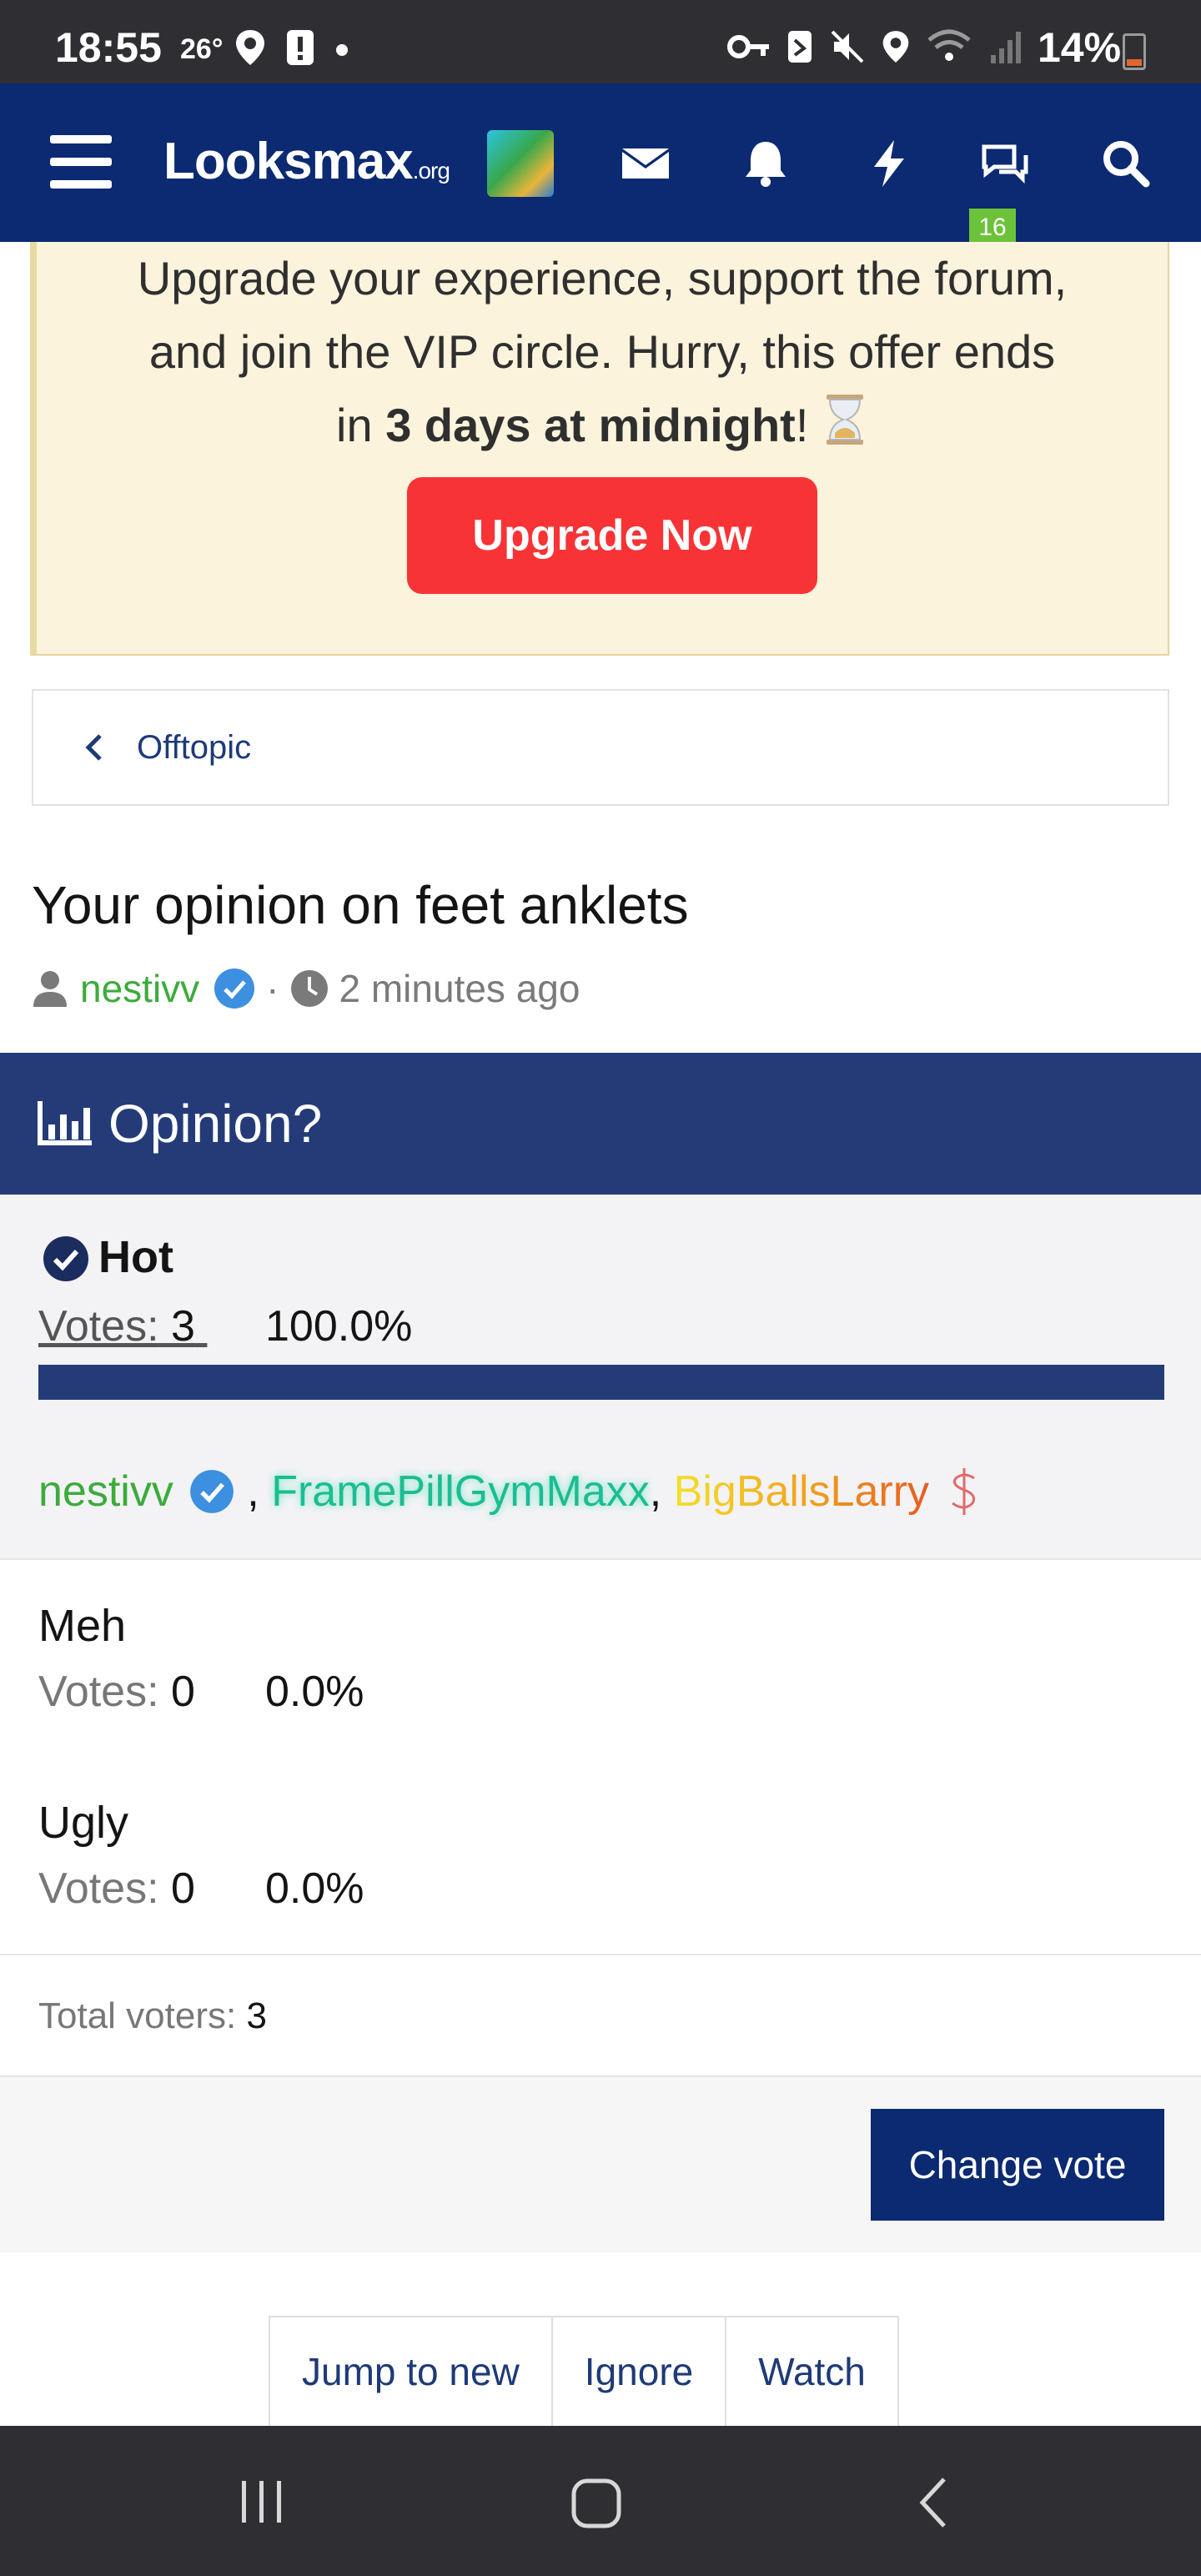  What do you see at coordinates (65, 1258) in the screenshot?
I see `check-circle-icon` at bounding box center [65, 1258].